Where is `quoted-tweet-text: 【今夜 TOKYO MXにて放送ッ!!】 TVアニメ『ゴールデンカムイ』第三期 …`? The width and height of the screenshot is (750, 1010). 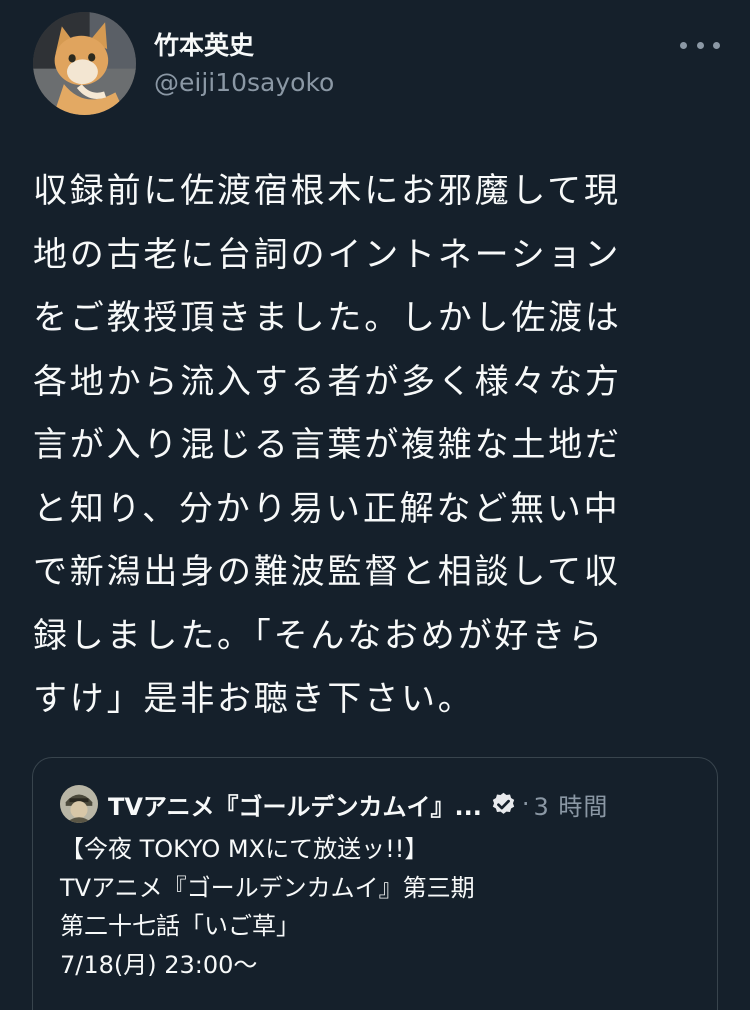
quoted-tweet-text: 【今夜 TOKYO MXにて放送ッ!!】 TVアニメ『ゴールデンカムイ』第三期 … is located at coordinates (267, 907).